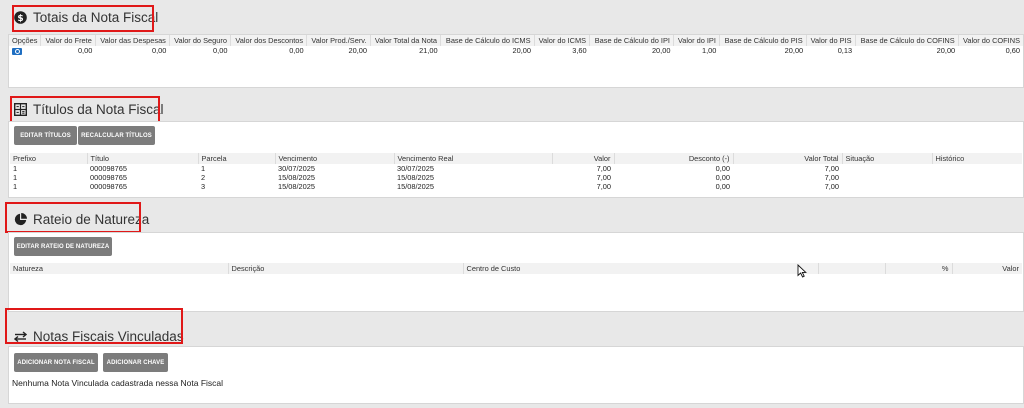 The width and height of the screenshot is (1024, 408). Describe the element at coordinates (346, 268) in the screenshot. I see `col-descricao: Descrição` at that location.